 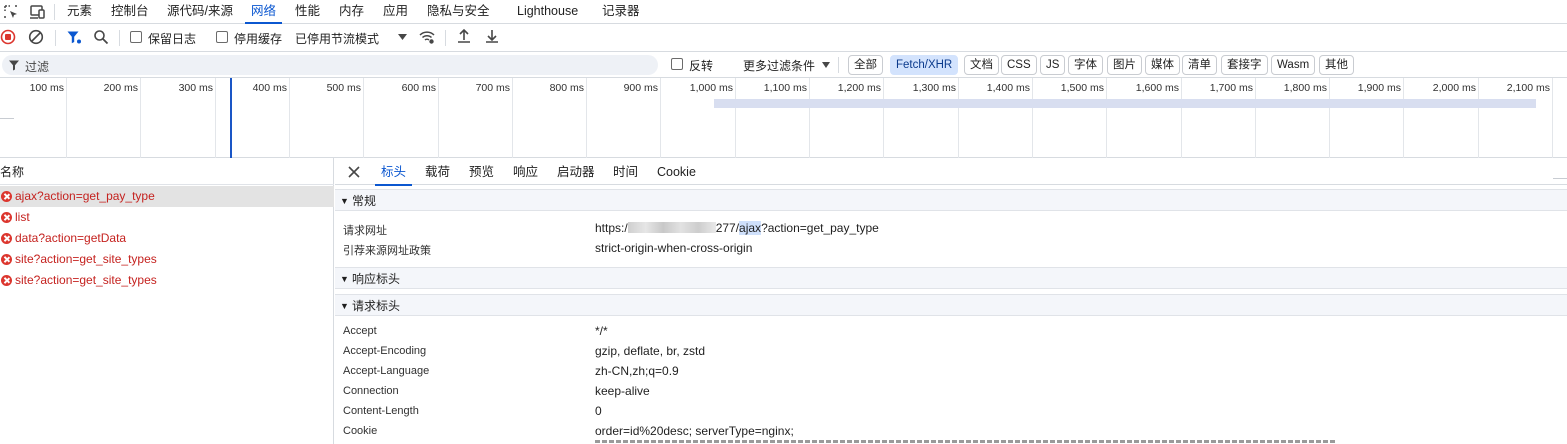 I want to click on tab-performance: 性能, so click(x=307, y=11).